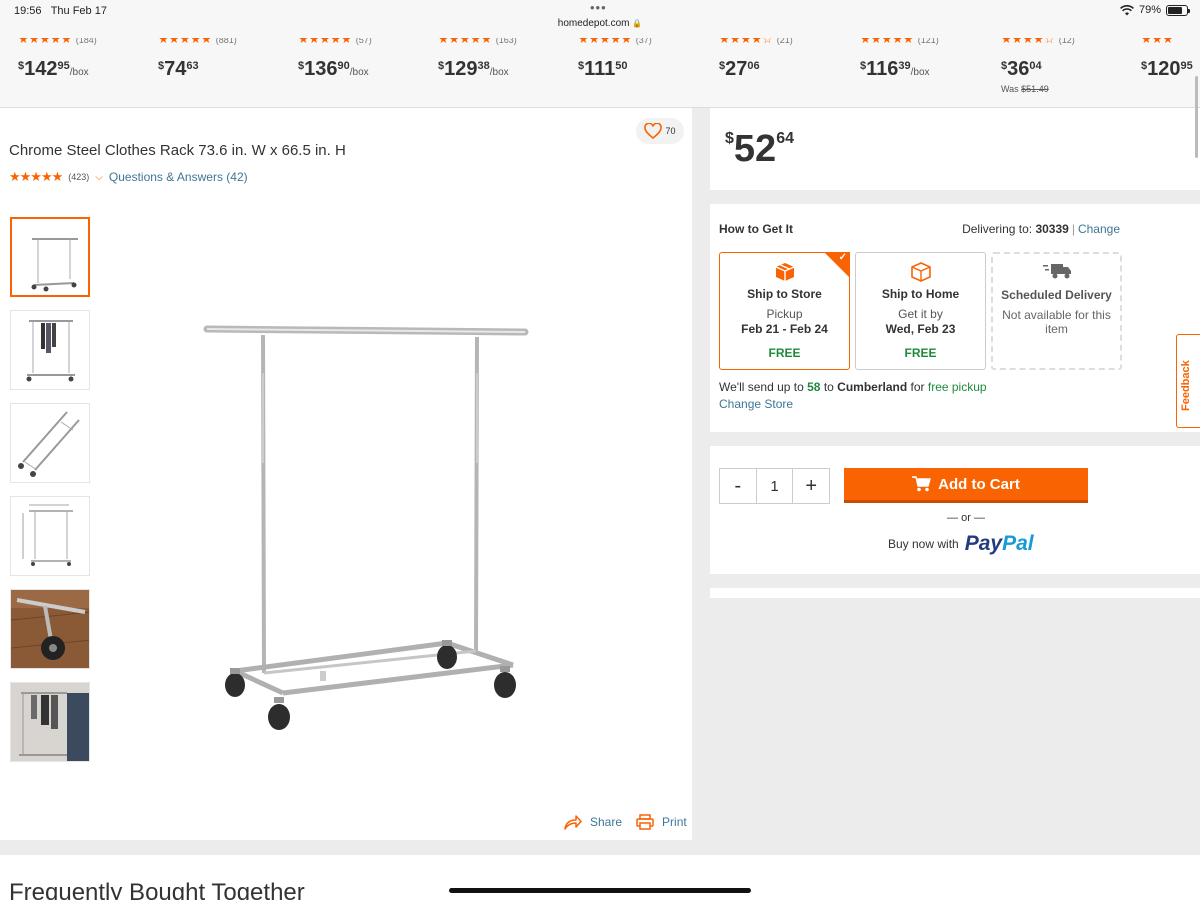 The height and width of the screenshot is (900, 1200). What do you see at coordinates (573, 822) in the screenshot?
I see `share-icon` at bounding box center [573, 822].